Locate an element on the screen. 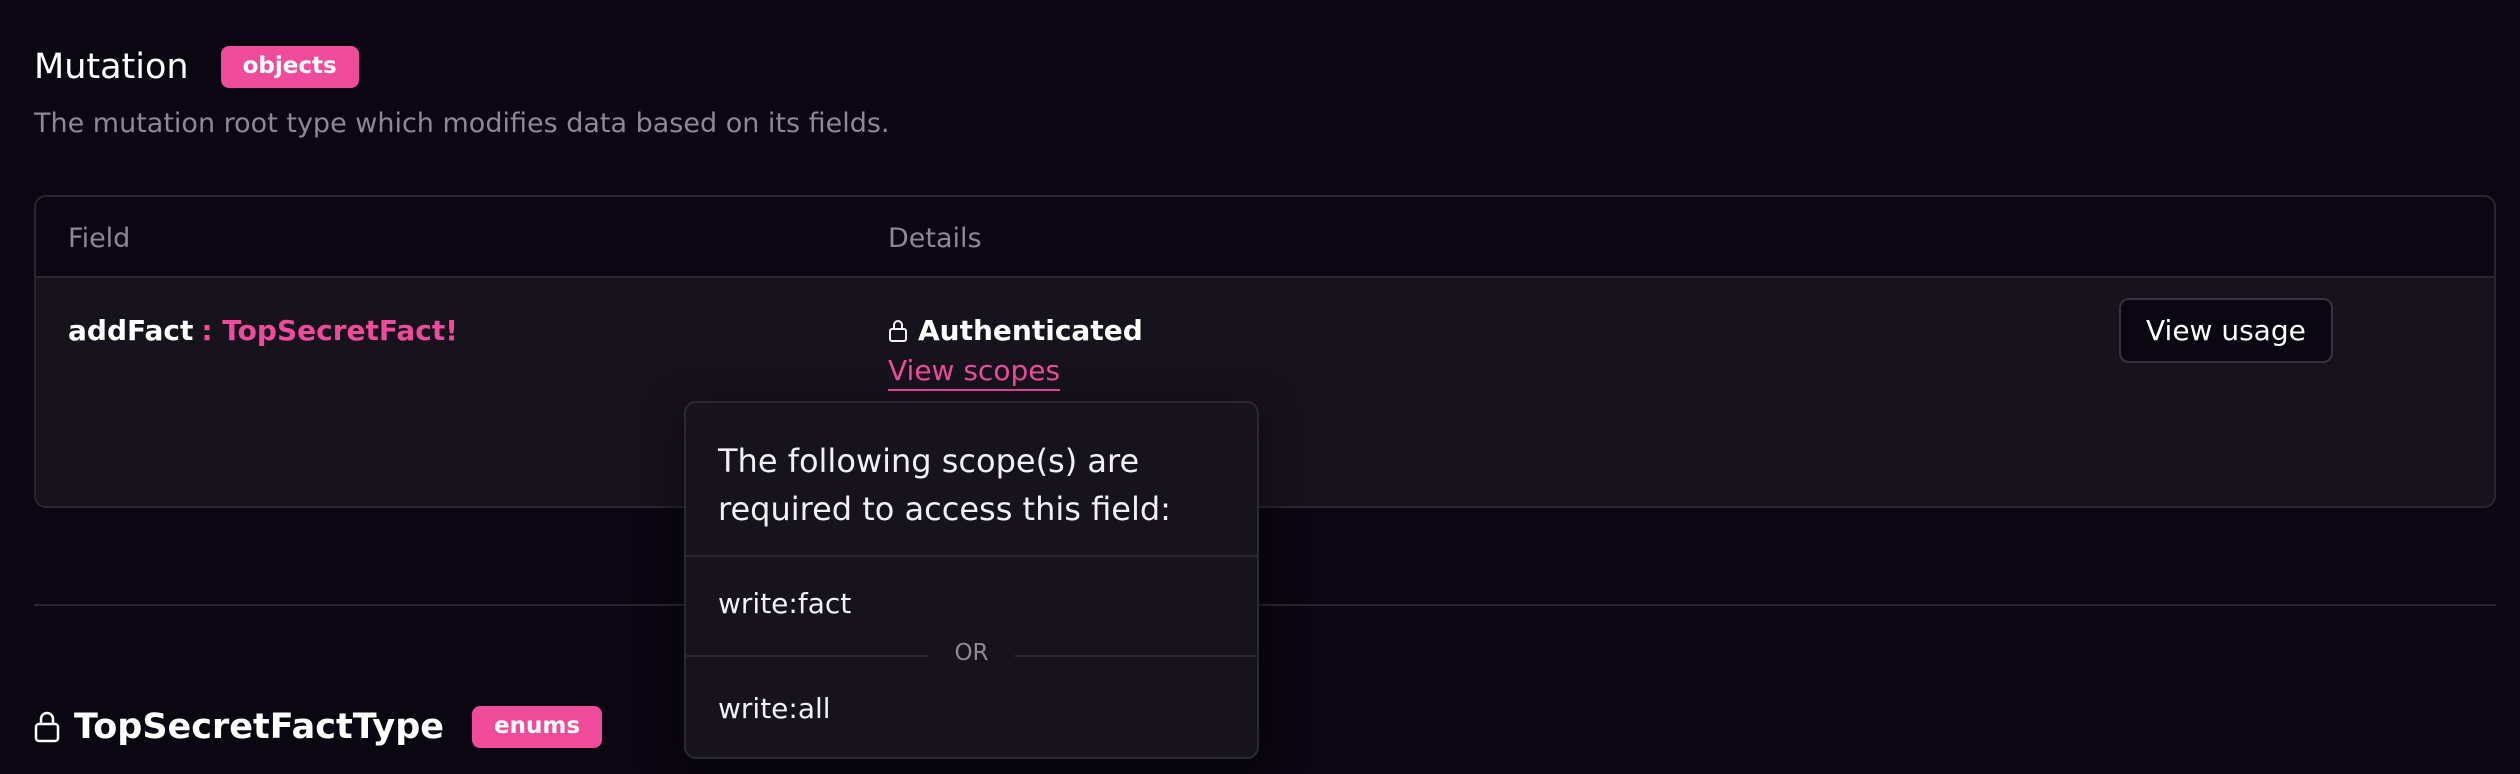 This screenshot has width=2520, height=774. field-type-link: : TopSecretFact! is located at coordinates (329, 330).